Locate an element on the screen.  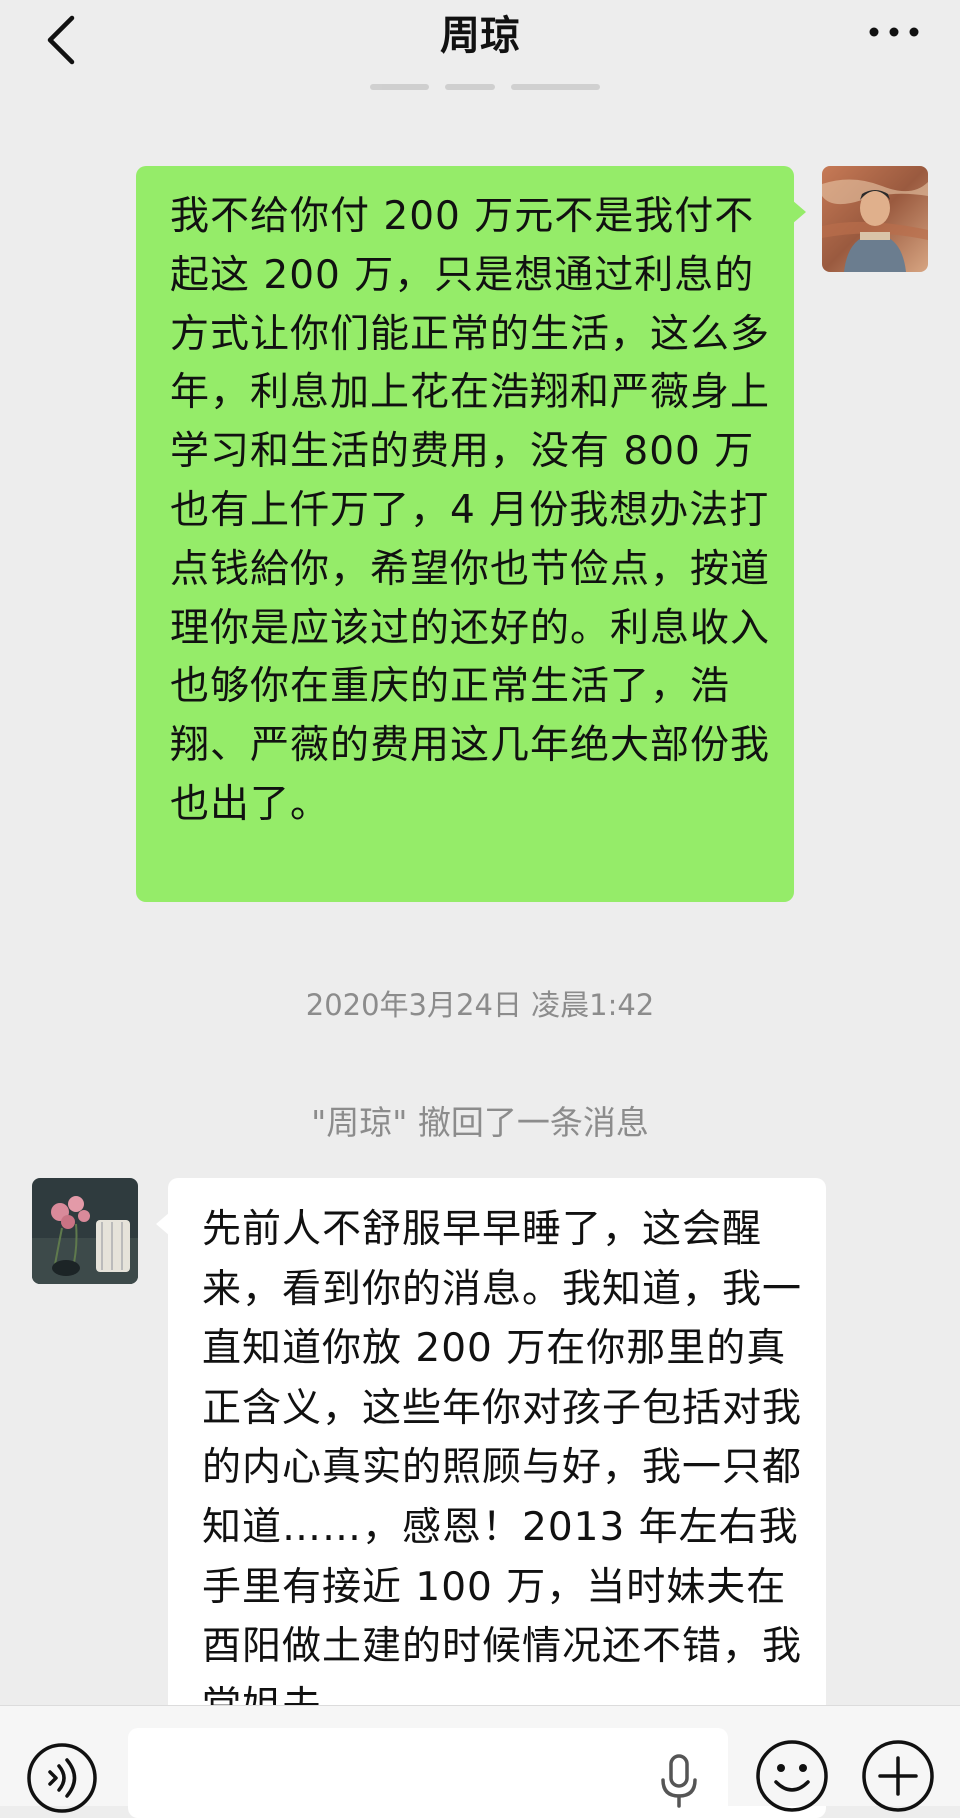
avatar-right is located at coordinates (875, 219).